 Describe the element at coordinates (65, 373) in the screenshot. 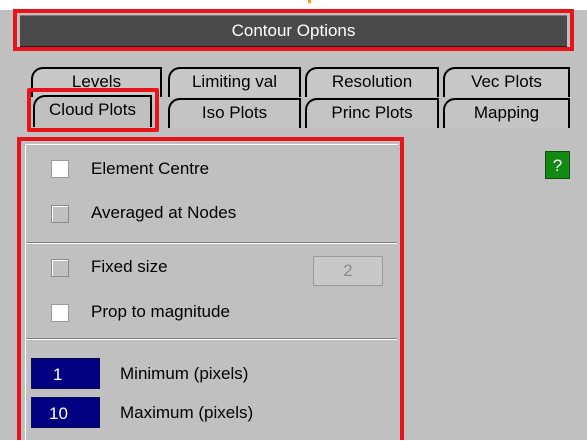

I see `minimum-pixels-field: 1` at that location.